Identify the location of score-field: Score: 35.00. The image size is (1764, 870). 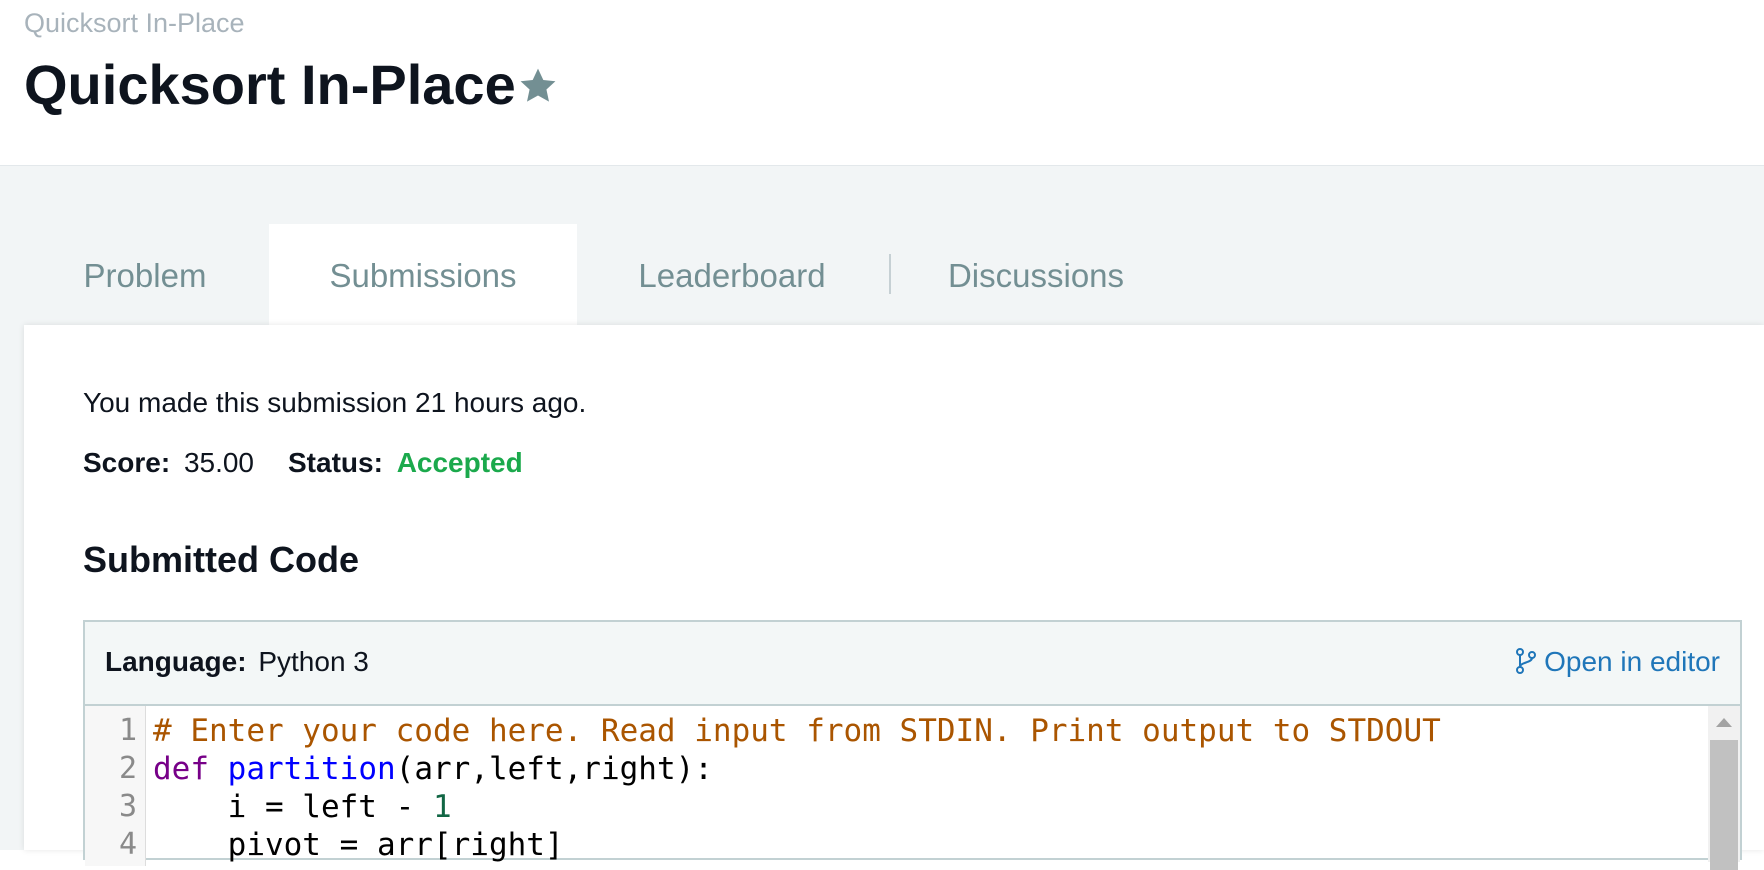
(168, 463).